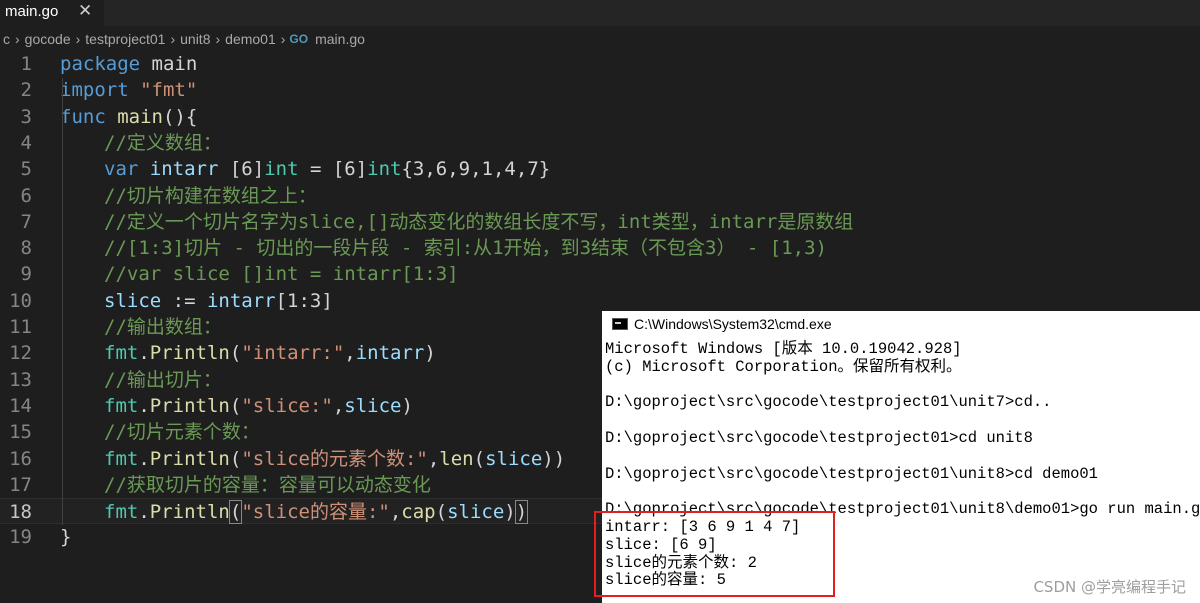  I want to click on indent-guide, so click(62, 301).